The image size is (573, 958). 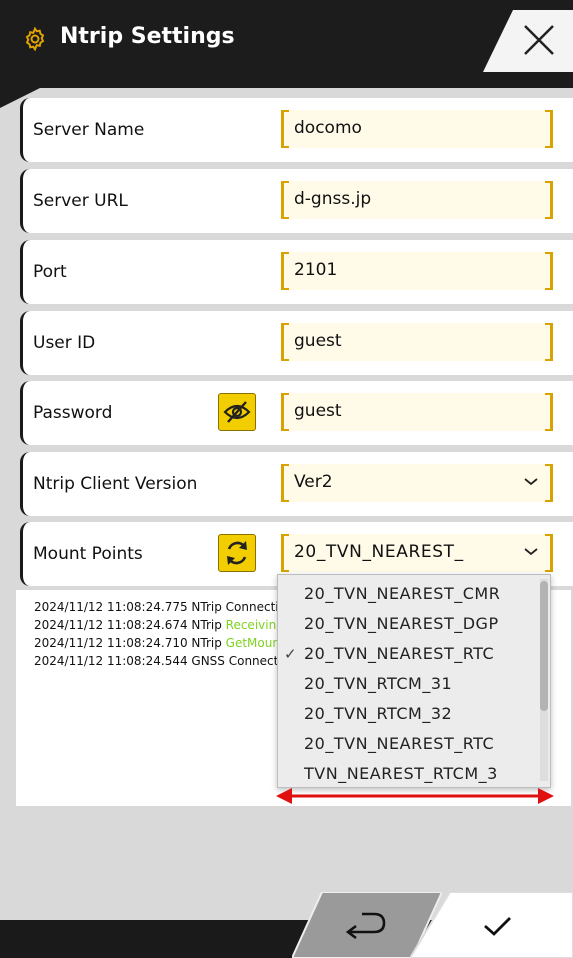 I want to click on ntrip-version-select: Ver2, so click(x=417, y=483).